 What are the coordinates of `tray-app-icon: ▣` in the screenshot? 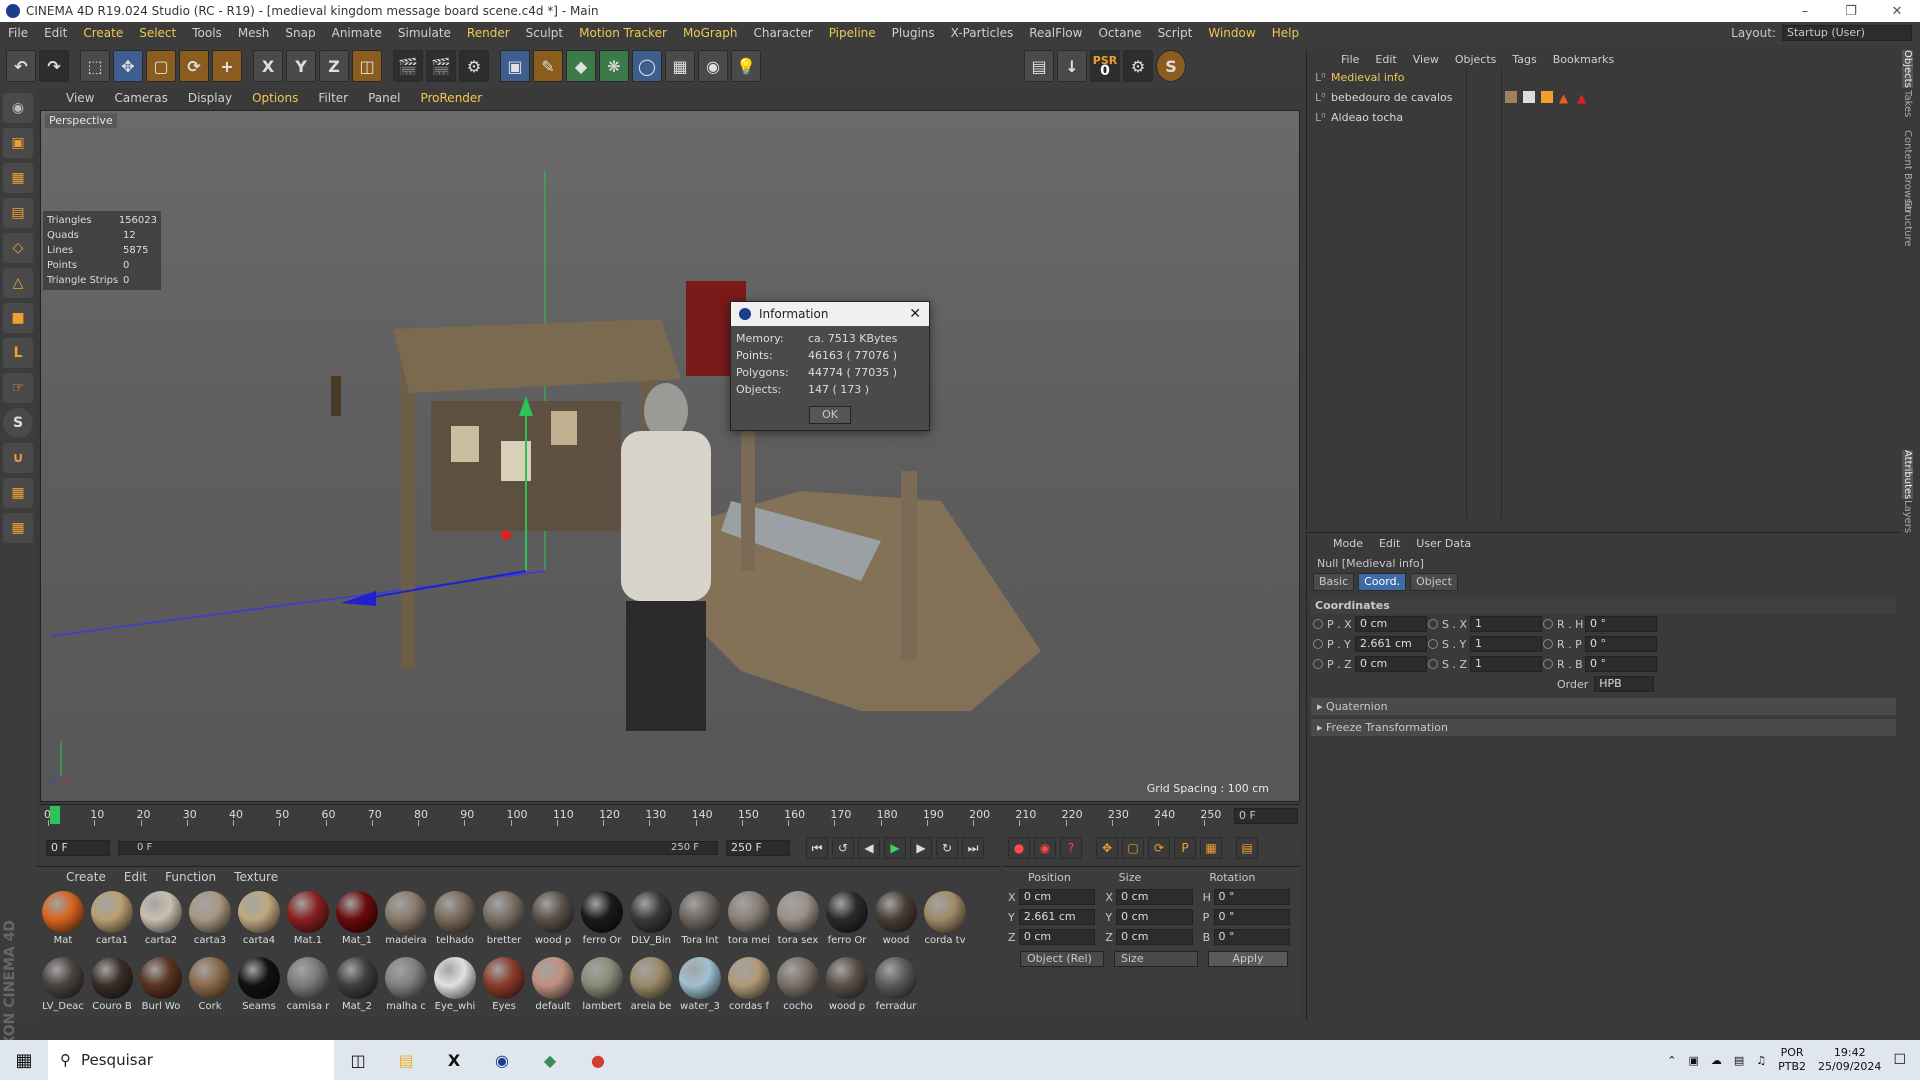 It's located at (1693, 1060).